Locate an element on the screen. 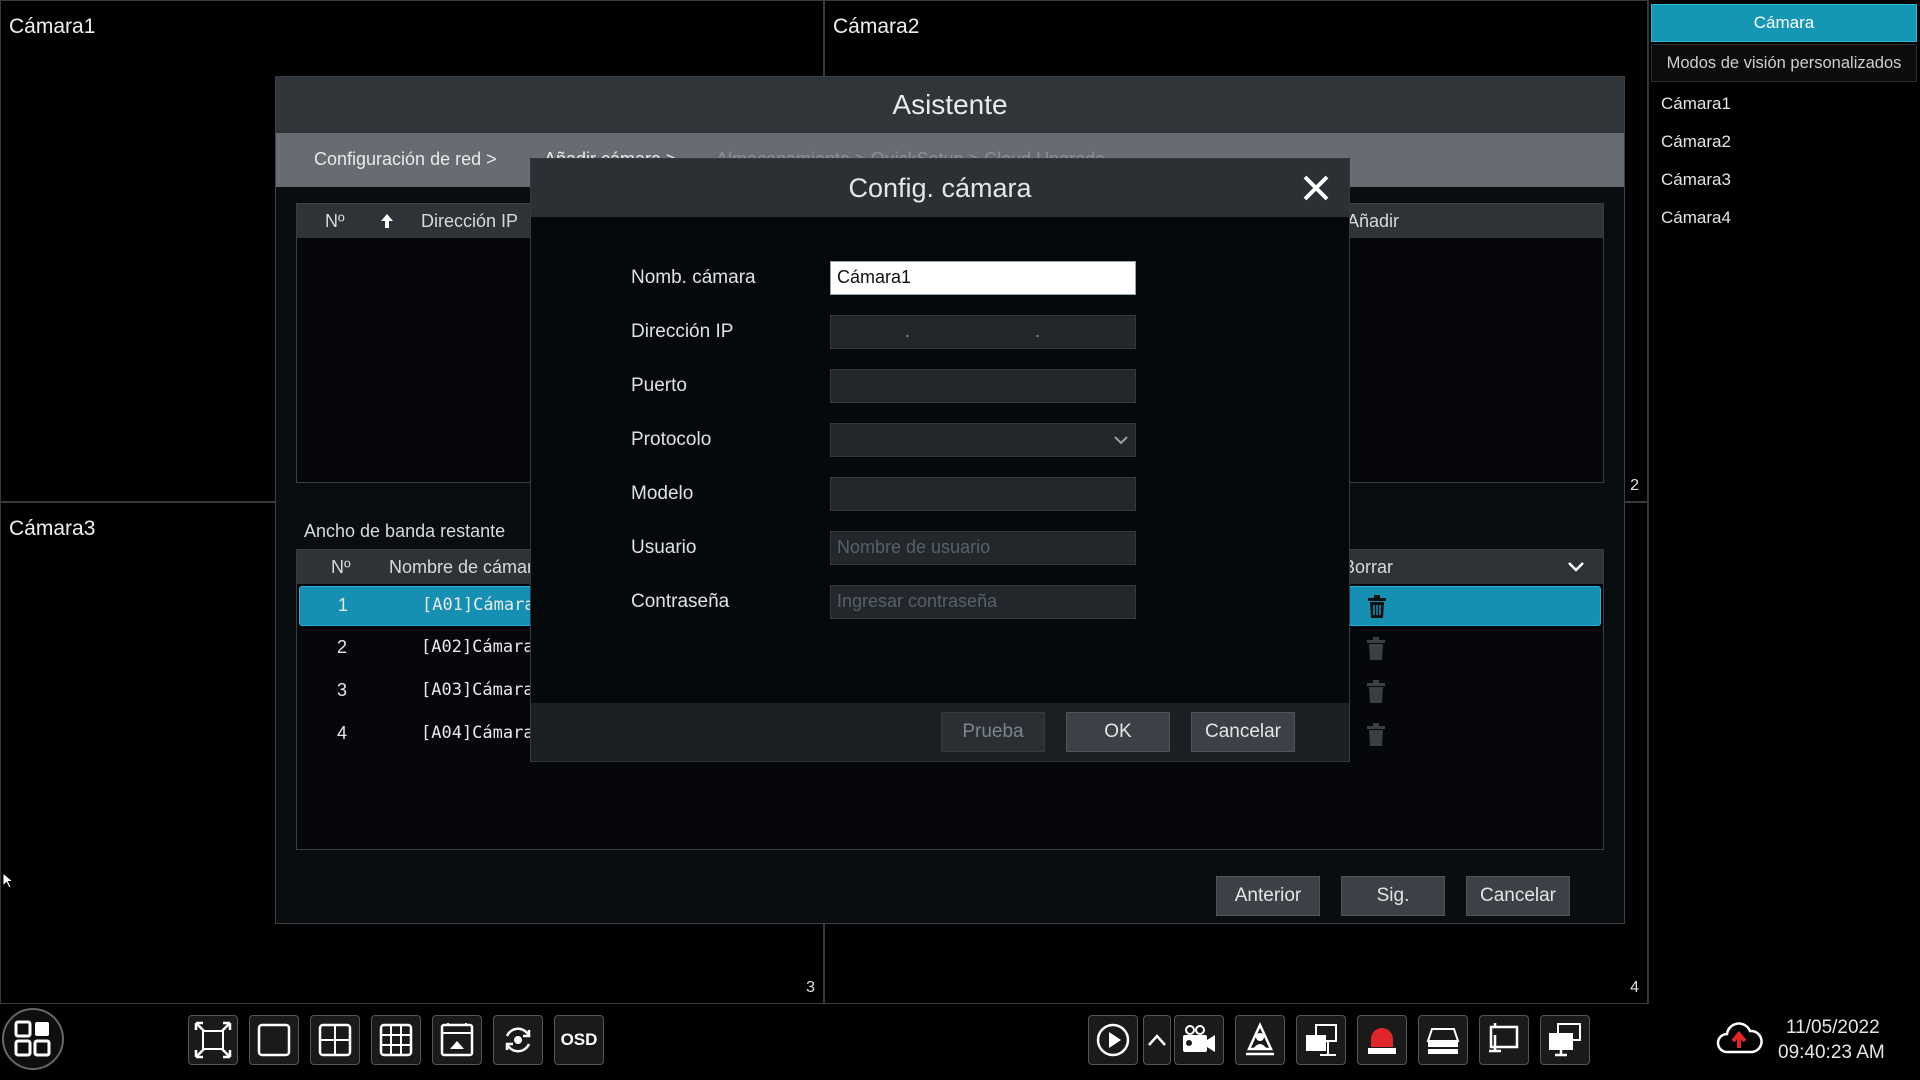 This screenshot has height=1080, width=1920. row-number: 4 is located at coordinates (342, 733).